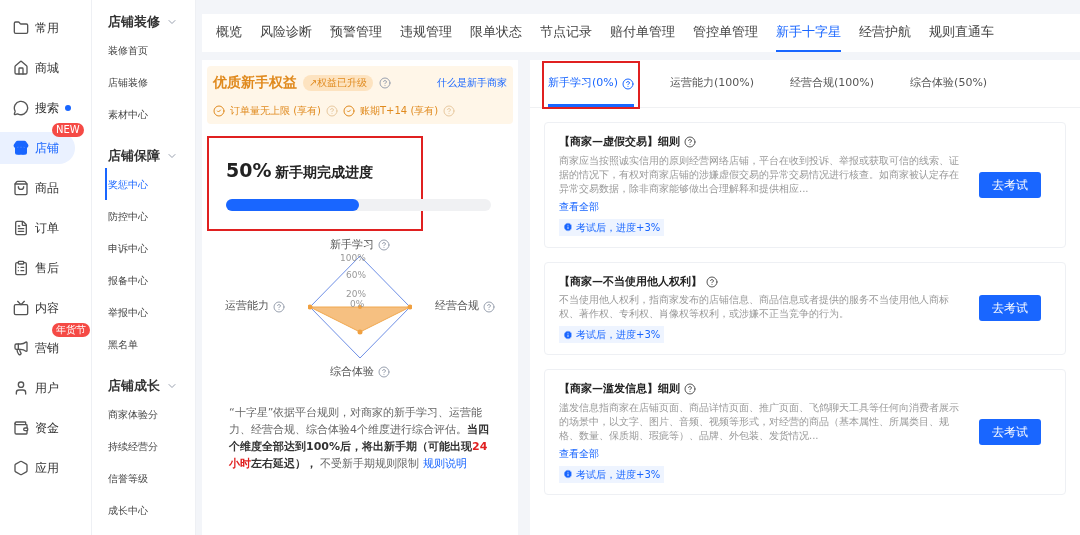 The height and width of the screenshot is (535, 1080). What do you see at coordinates (961, 33) in the screenshot?
I see `top-tab: 规则直通车` at bounding box center [961, 33].